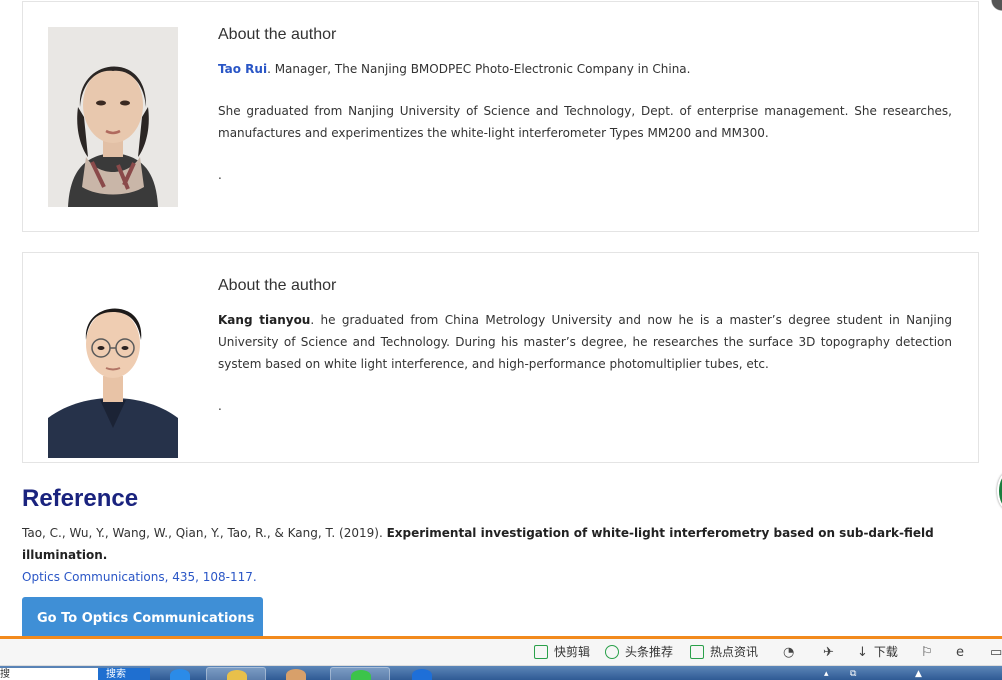 This screenshot has width=1002, height=680. What do you see at coordinates (791, 652) in the screenshot?
I see `speed-icon: ◔` at bounding box center [791, 652].